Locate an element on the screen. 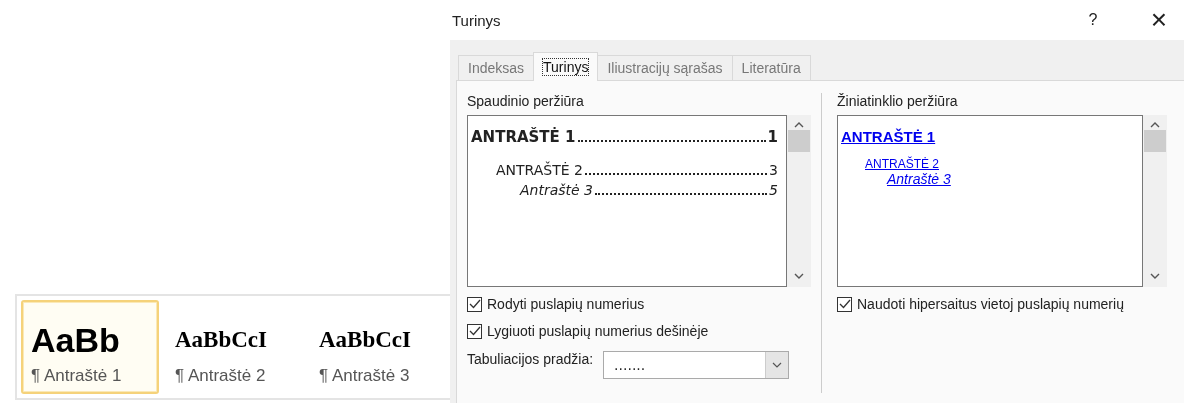  toc-heading: ANTRAŠTĖ 2 is located at coordinates (539, 170).